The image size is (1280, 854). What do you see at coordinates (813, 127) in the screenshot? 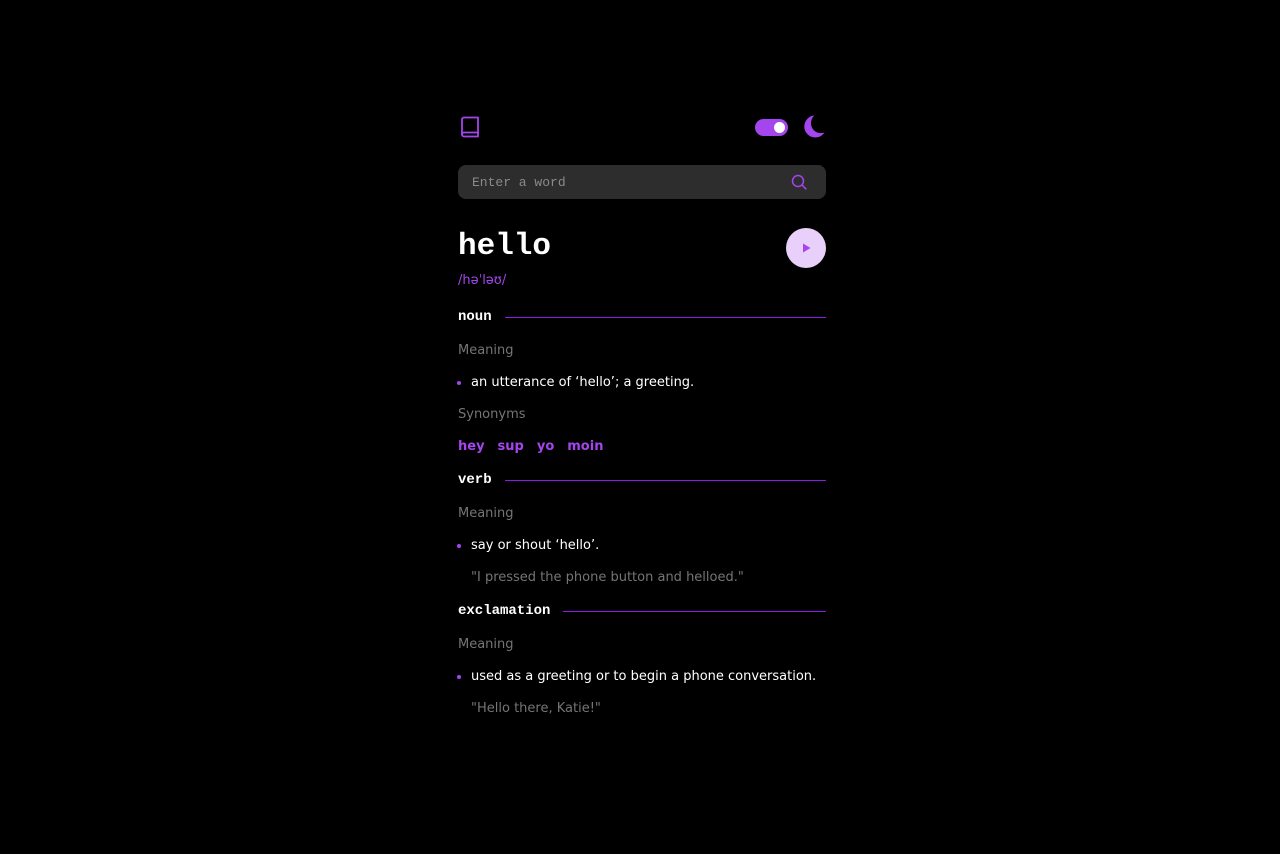
I see `moon-icon` at bounding box center [813, 127].